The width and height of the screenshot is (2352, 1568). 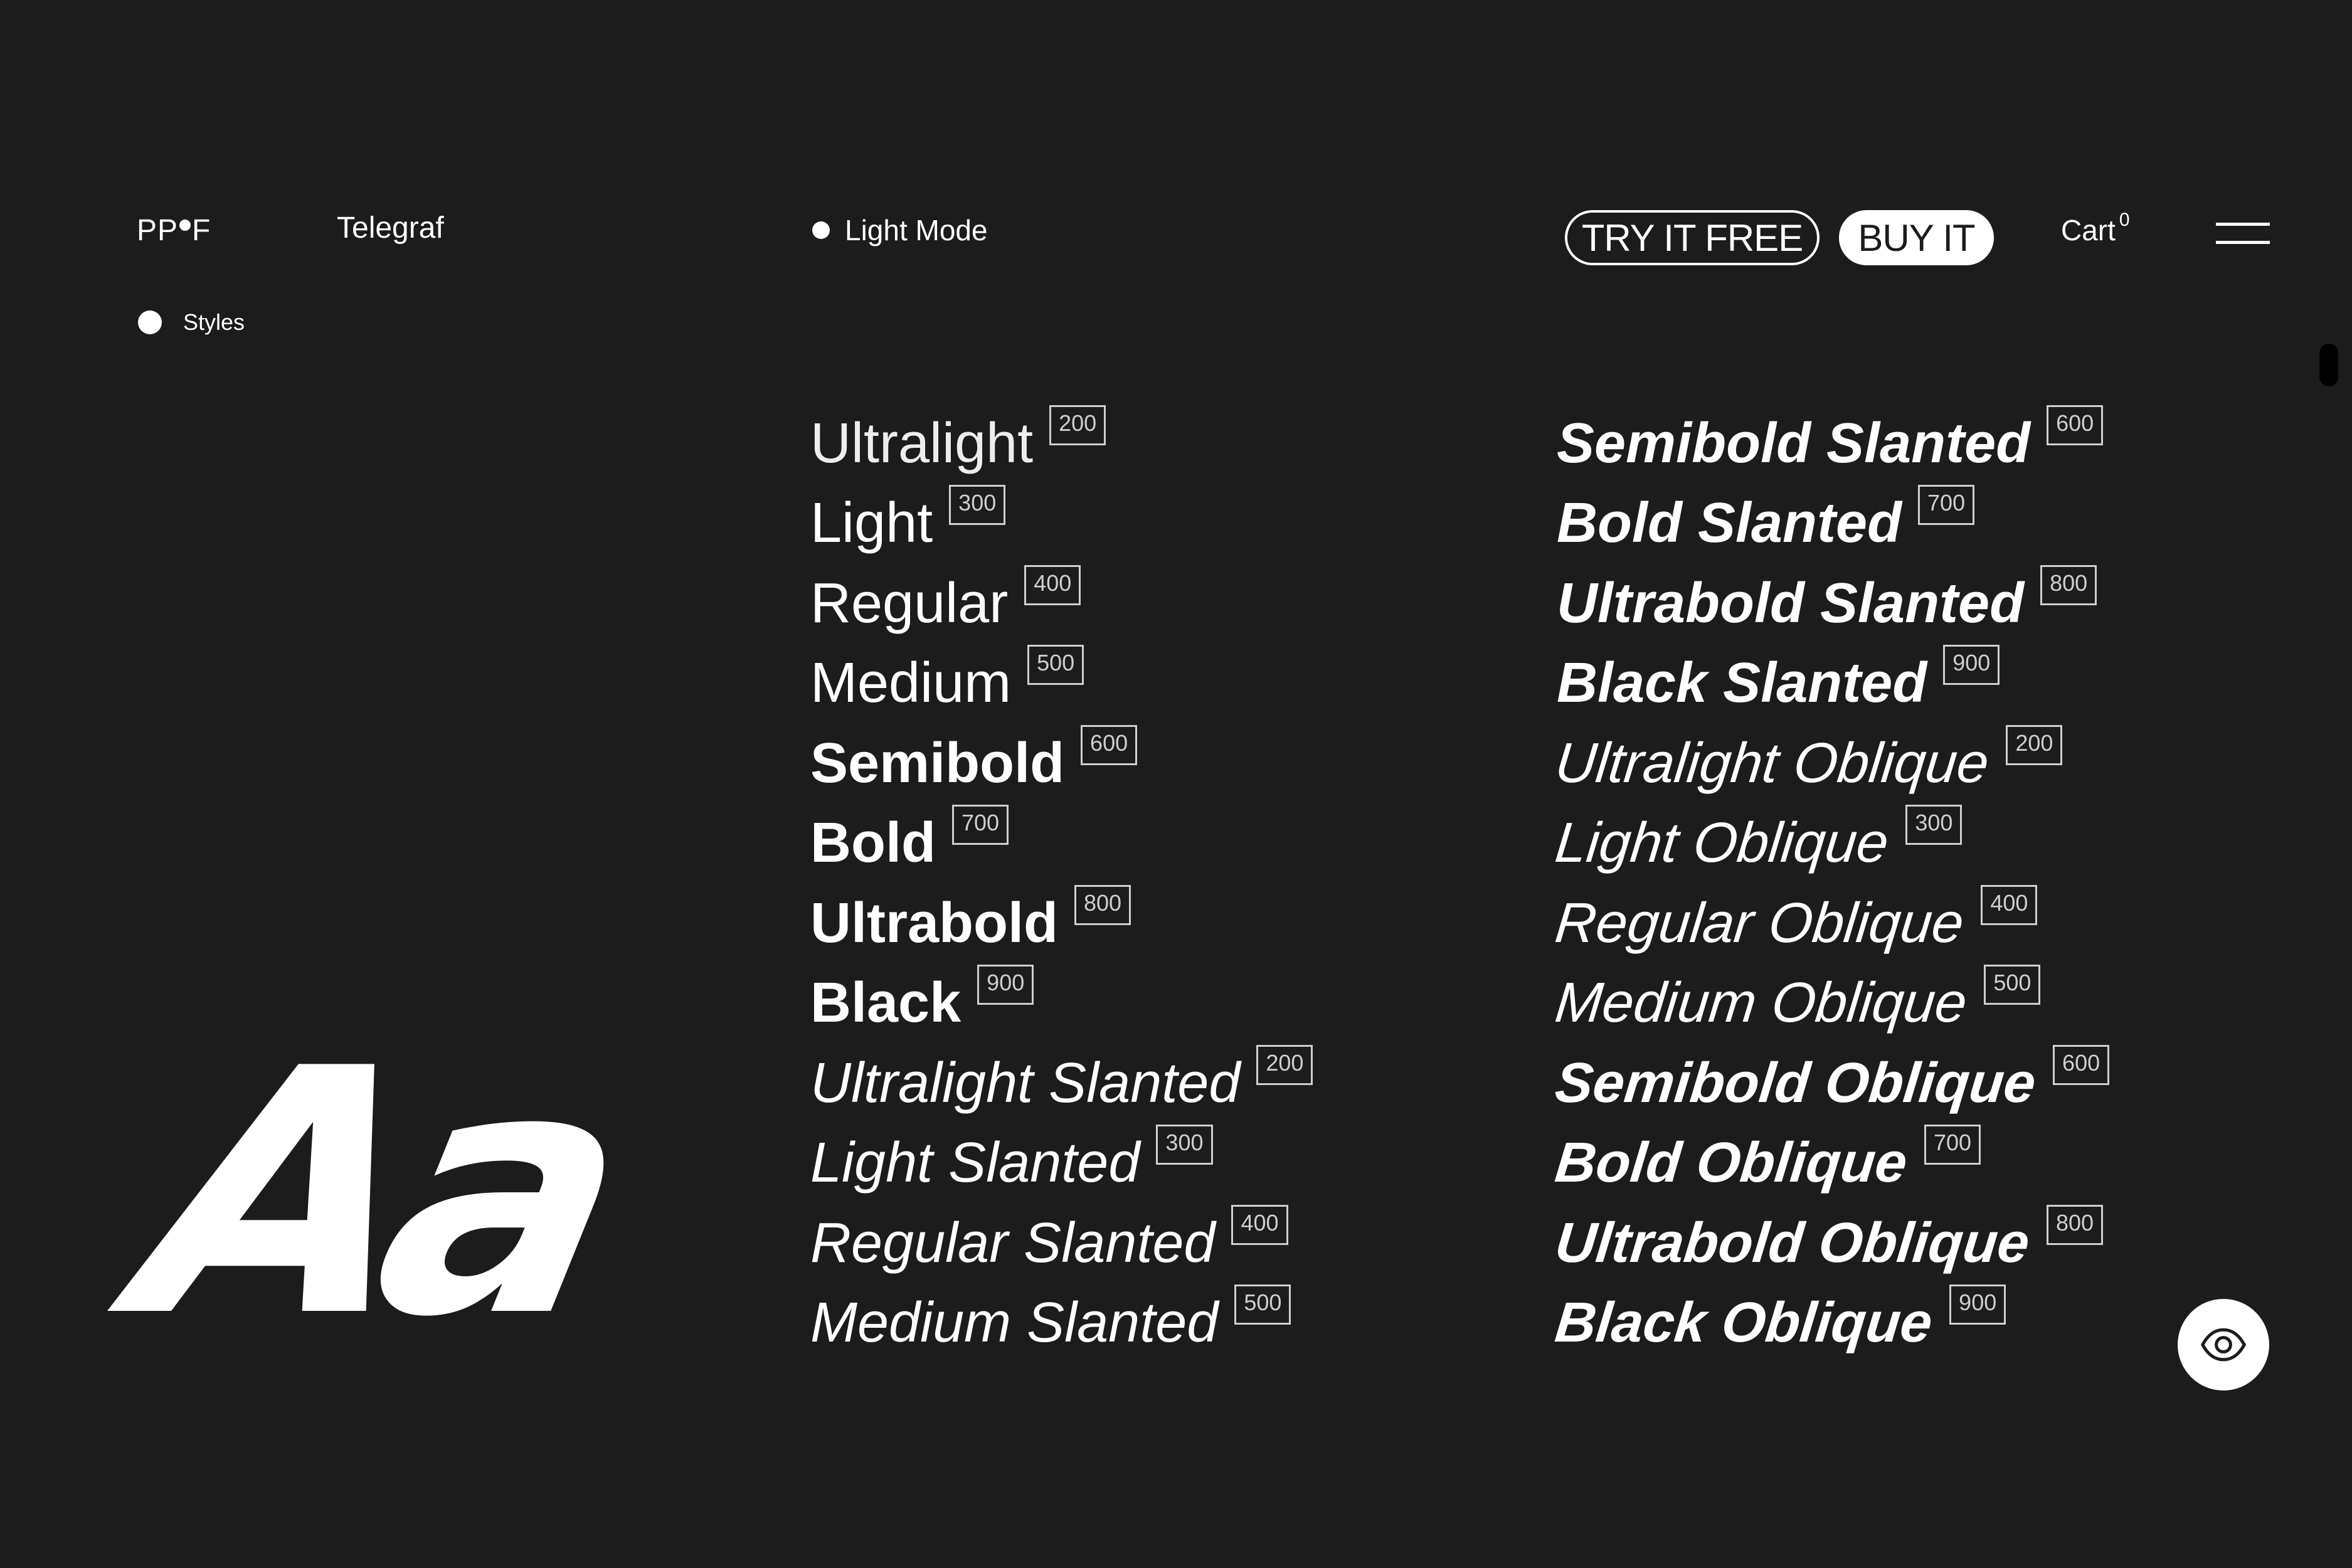 I want to click on style-name: Ultrabold Oblique, so click(x=1792, y=1243).